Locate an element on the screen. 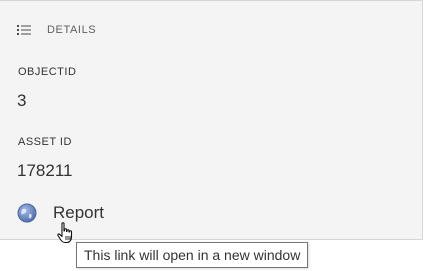 This screenshot has width=424, height=271. list-icon is located at coordinates (24, 30).